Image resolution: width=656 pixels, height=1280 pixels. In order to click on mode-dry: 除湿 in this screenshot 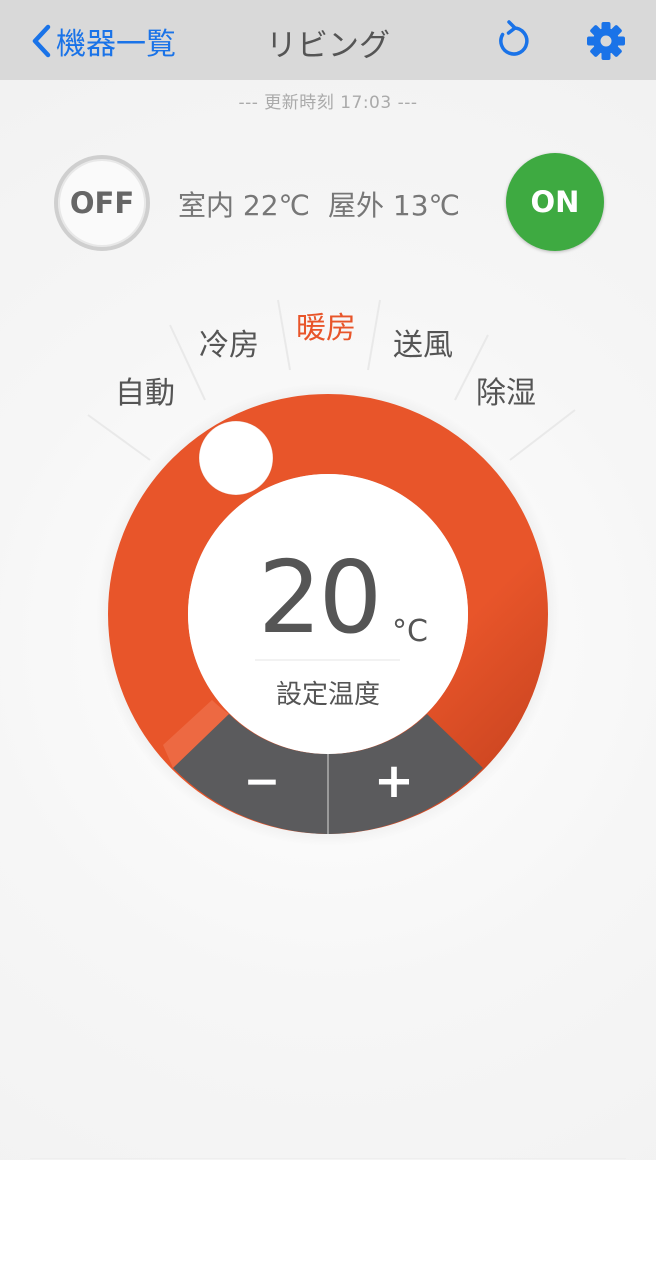, I will do `click(506, 390)`.